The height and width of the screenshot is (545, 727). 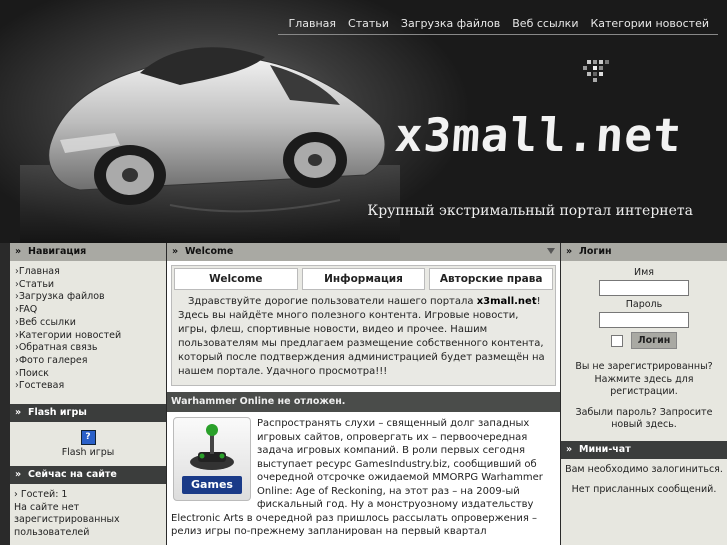 I want to click on remember-me-checkbox, so click(x=616, y=340).